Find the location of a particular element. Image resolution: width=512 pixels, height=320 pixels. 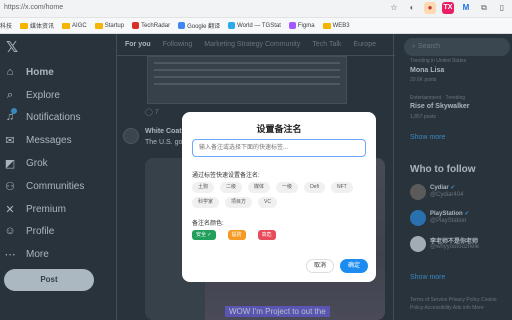

puzzle-icon: ⧉ is located at coordinates (484, 8).